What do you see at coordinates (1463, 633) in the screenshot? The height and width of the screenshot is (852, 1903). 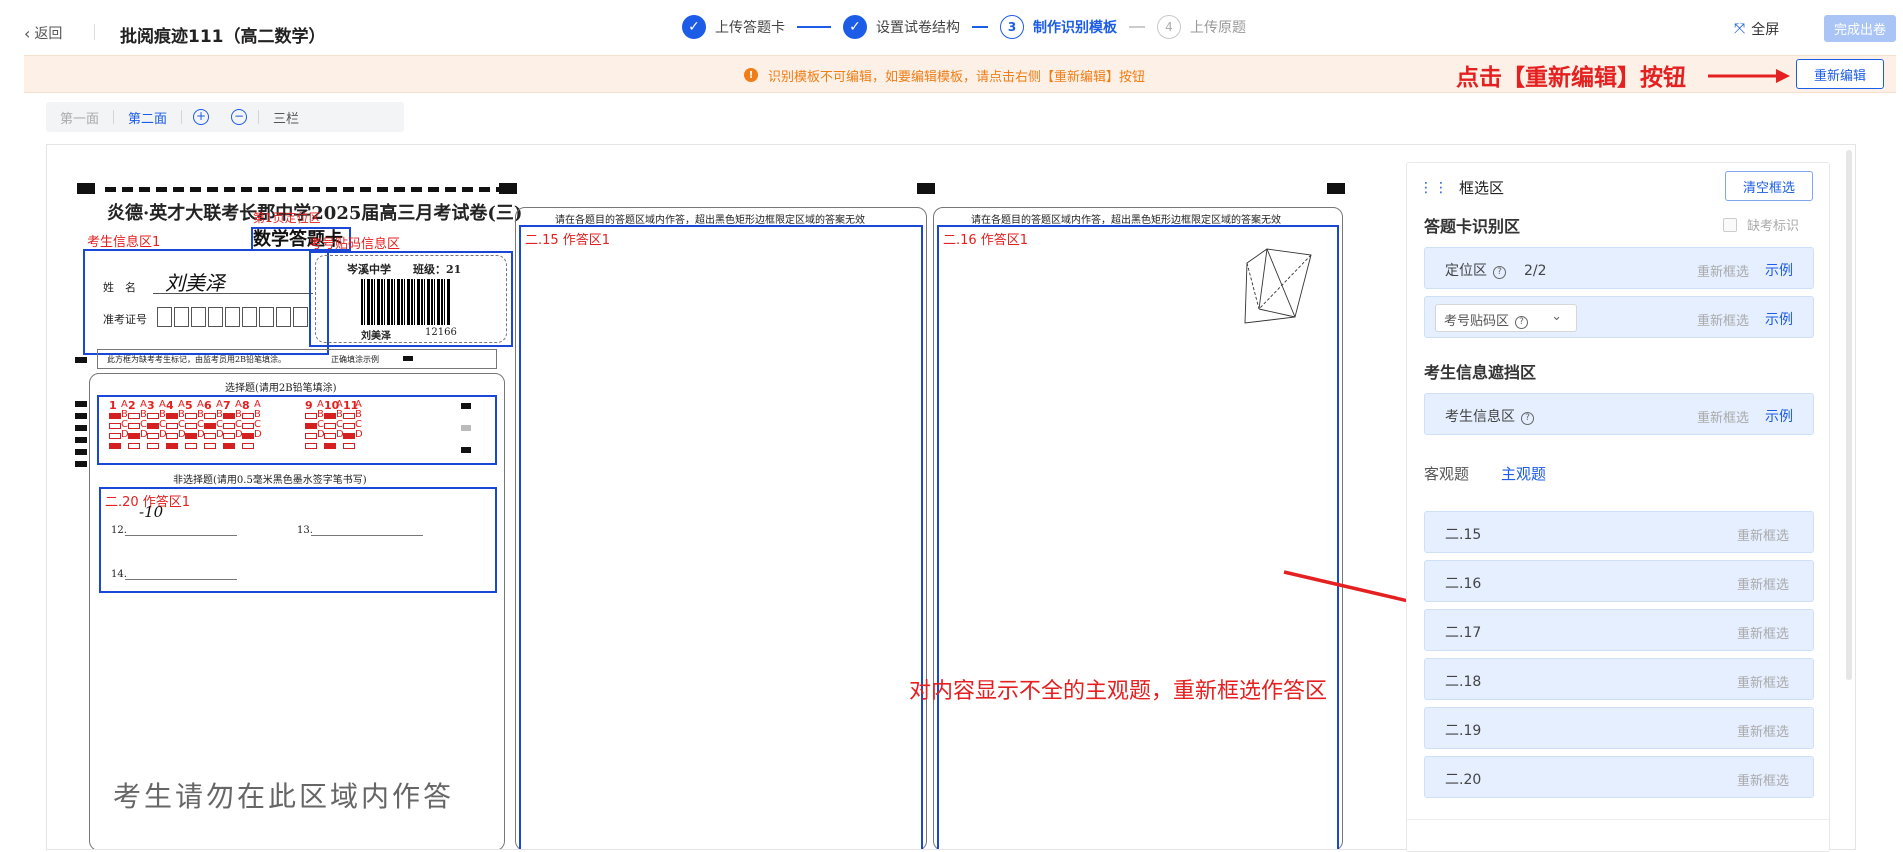 I see `row-label: 二.17` at bounding box center [1463, 633].